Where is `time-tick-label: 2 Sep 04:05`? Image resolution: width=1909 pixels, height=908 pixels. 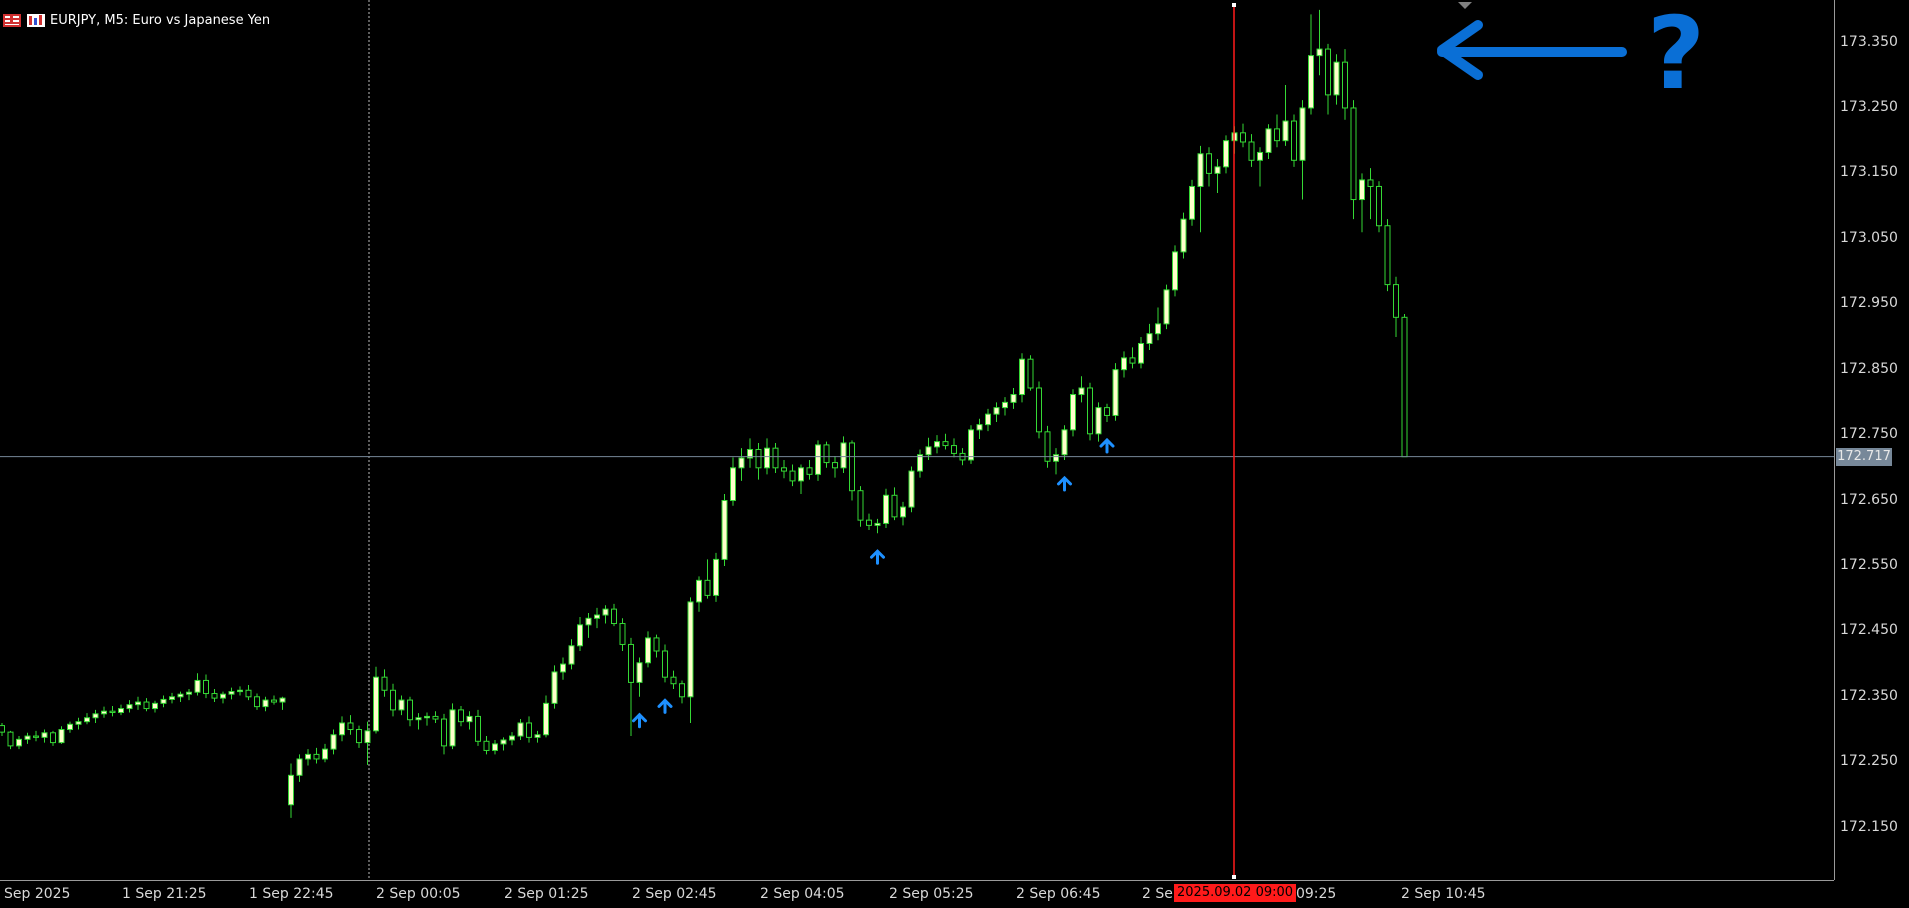
time-tick-label: 2 Sep 04:05 is located at coordinates (802, 894).